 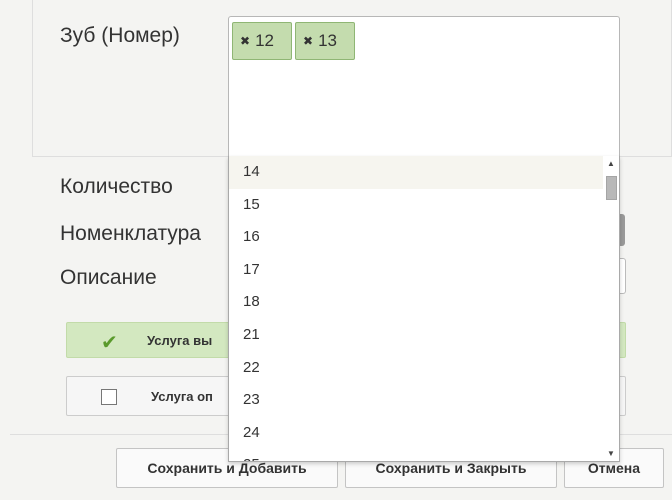 I want to click on nomenclature-label: Номенклатура, so click(x=130, y=233).